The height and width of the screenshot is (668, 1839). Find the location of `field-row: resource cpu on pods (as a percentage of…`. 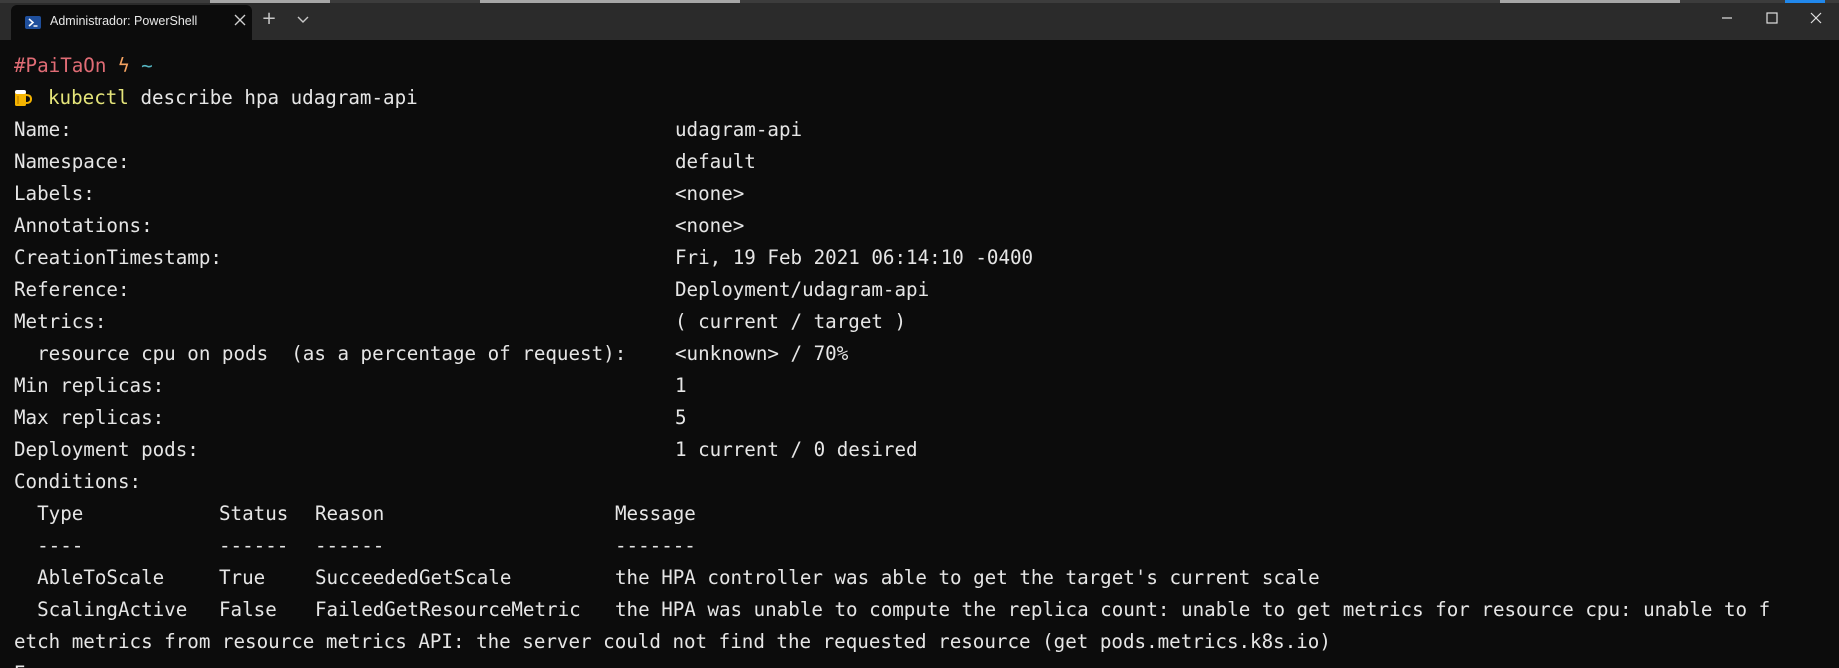

field-row: resource cpu on pods (as a percentage of… is located at coordinates (431, 354).